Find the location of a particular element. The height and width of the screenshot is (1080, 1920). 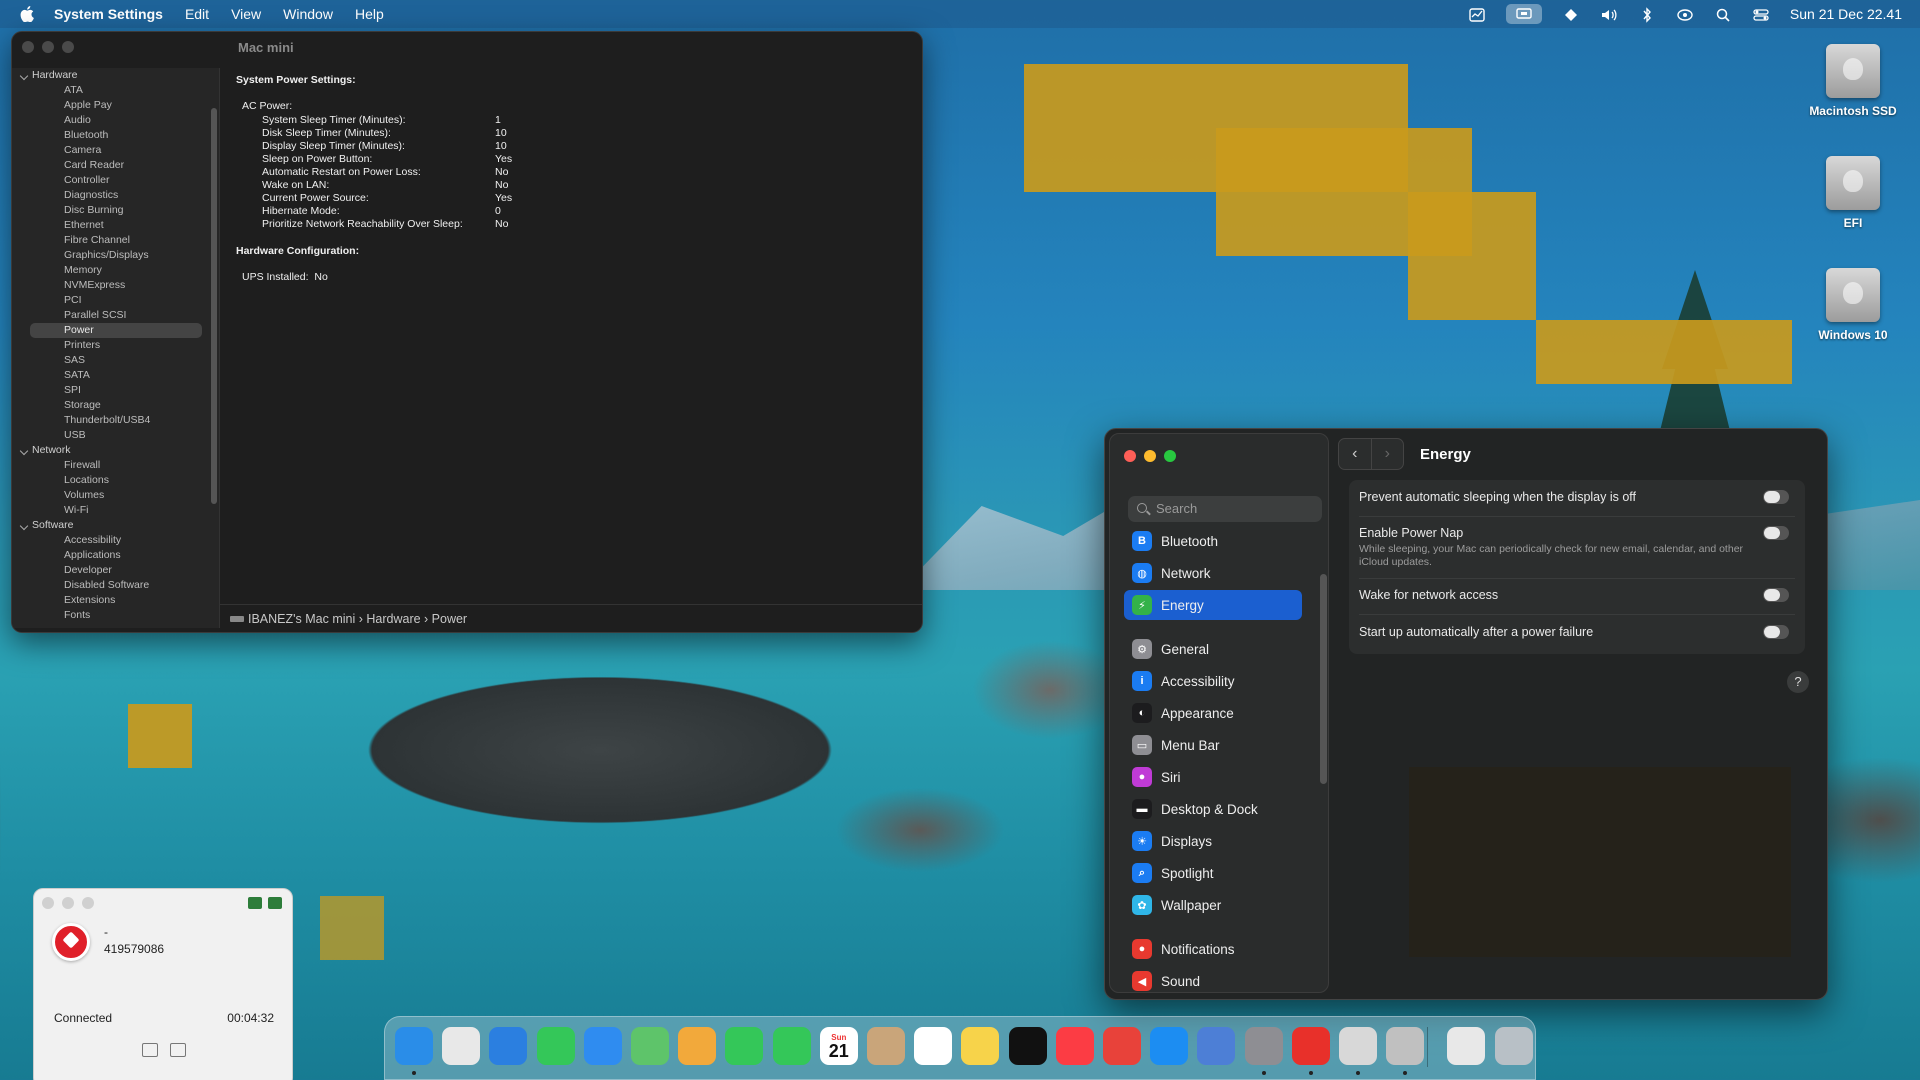

file-transfer-icon is located at coordinates (150, 1050).